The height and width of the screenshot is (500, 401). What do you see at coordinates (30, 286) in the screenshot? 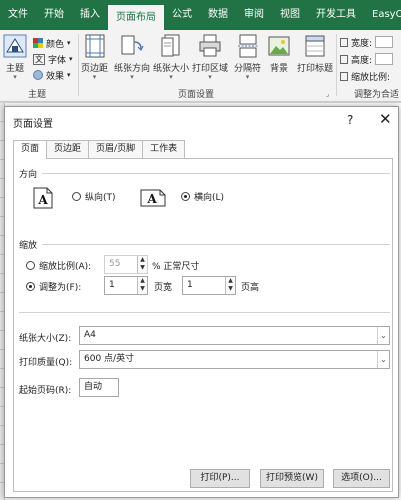
I see `fit-to-radio-circle` at bounding box center [30, 286].